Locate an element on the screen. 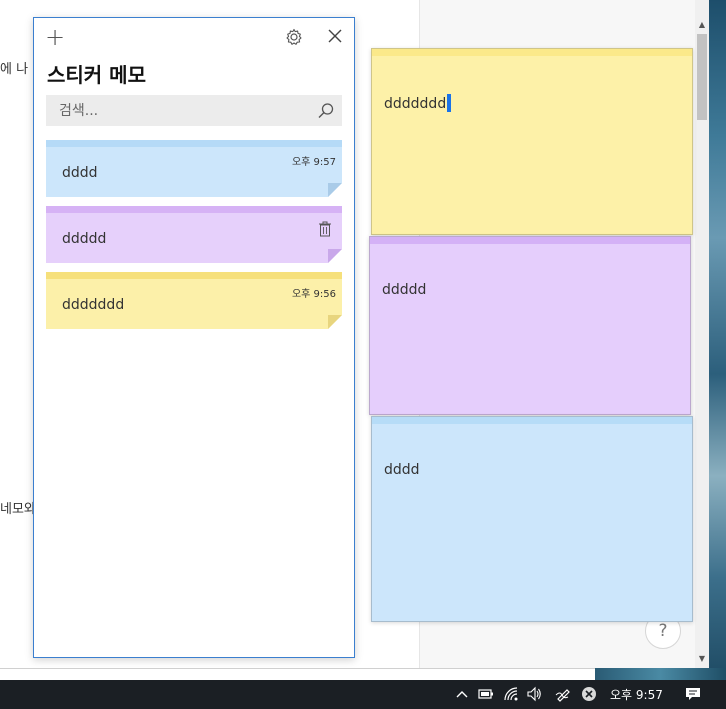  notification-icon is located at coordinates (693, 694).